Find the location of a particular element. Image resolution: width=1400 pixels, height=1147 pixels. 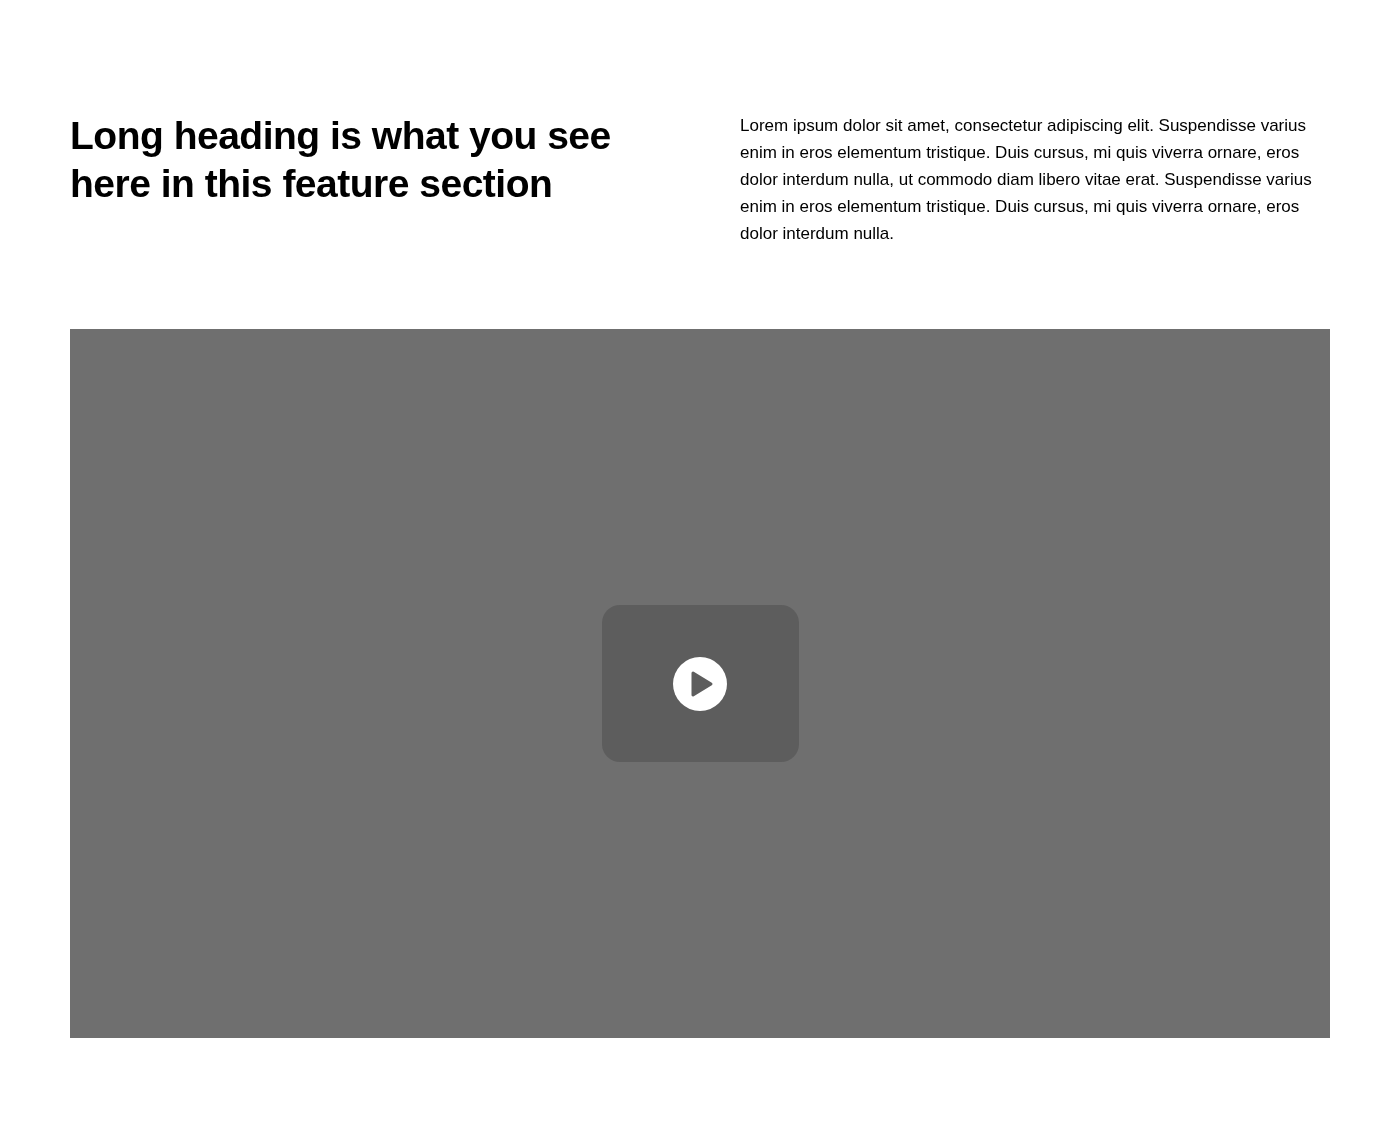

play-button is located at coordinates (700, 683).